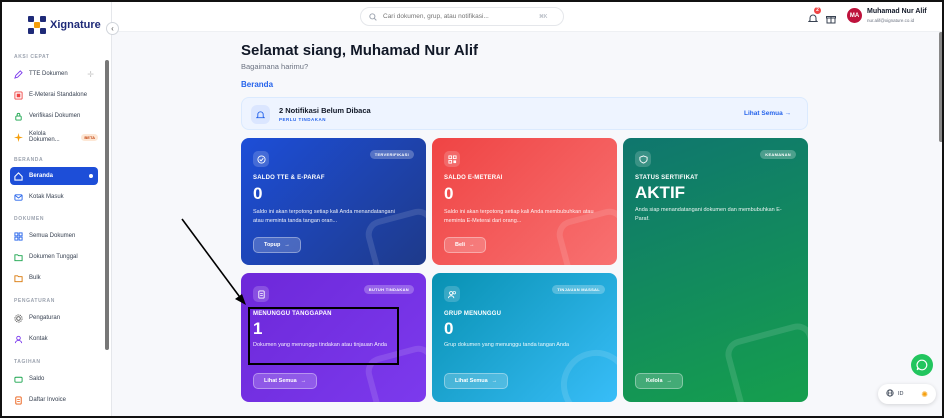  Describe the element at coordinates (901, 394) in the screenshot. I see `language-label: ID` at that location.